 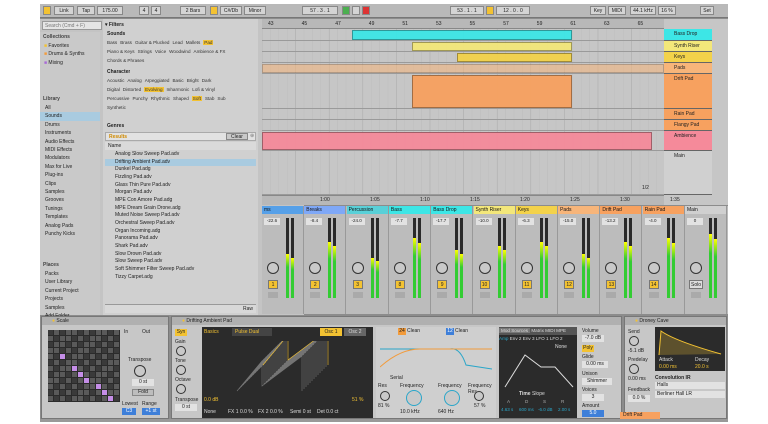 I want to click on place-item: Current Project, so click(x=70, y=291).